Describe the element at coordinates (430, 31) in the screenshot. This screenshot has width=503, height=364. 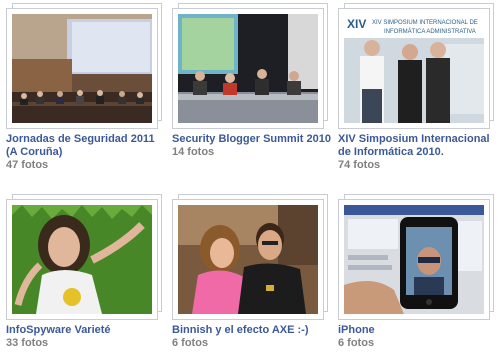
I see `banner-line2-text: INFORMÁTICA ADMINISTRATIVA` at that location.